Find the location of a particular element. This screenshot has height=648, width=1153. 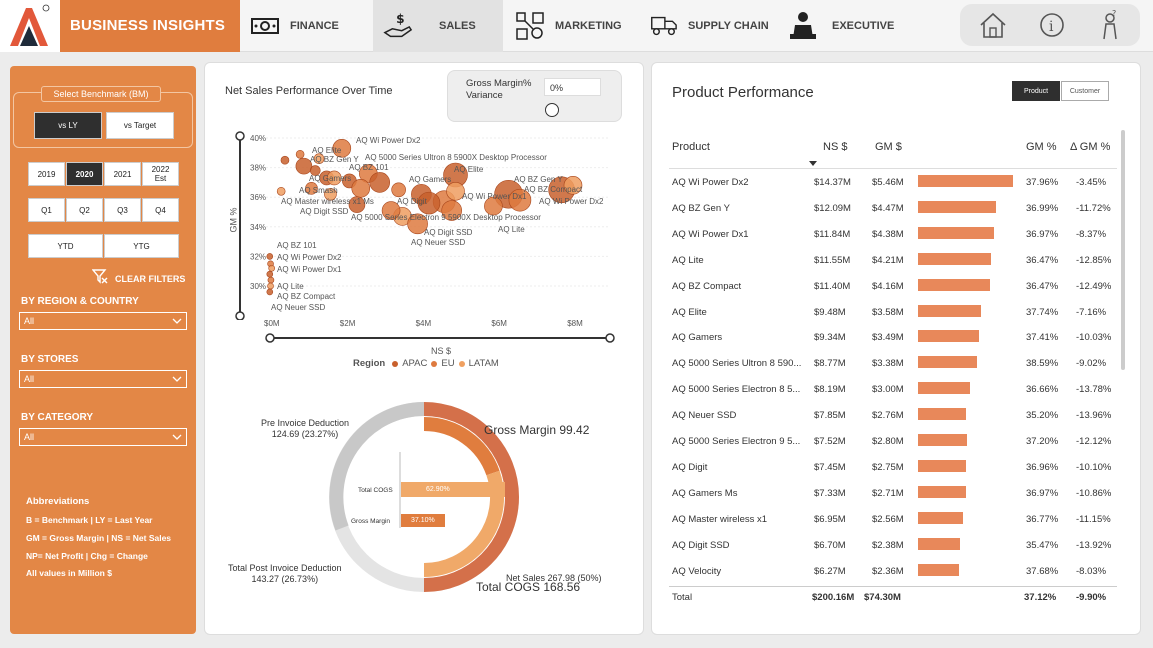

table-row: AQ Gamers $9.34M $3.49M 37.41% -10.03% is located at coordinates (896, 337).